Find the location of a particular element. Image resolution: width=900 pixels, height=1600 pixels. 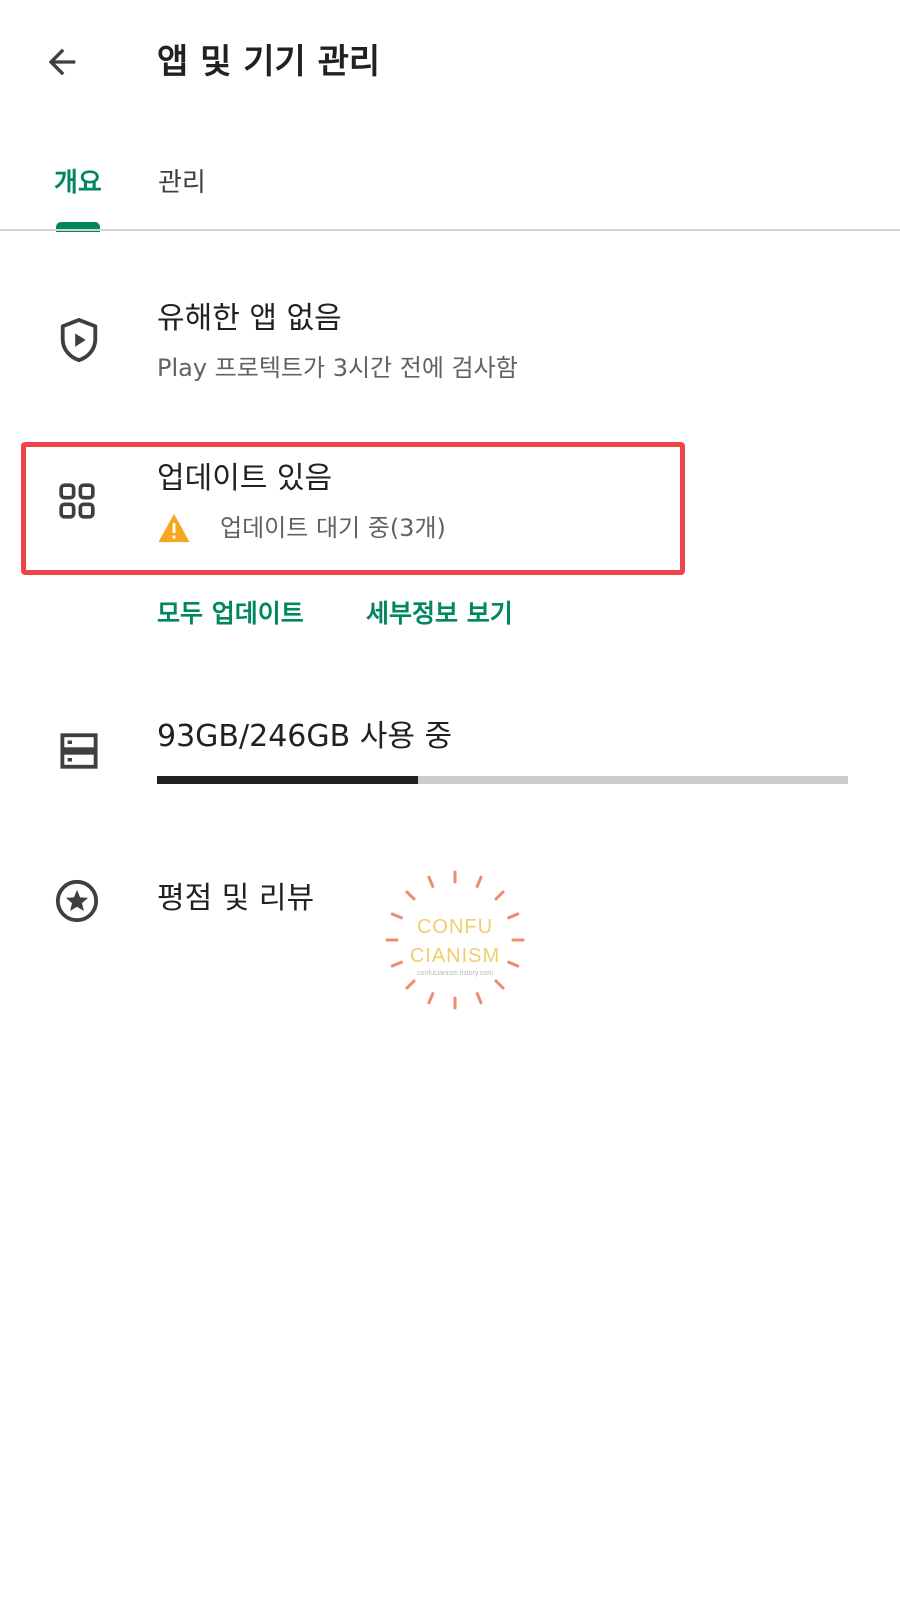

arrow-back-icon is located at coordinates (62, 64).